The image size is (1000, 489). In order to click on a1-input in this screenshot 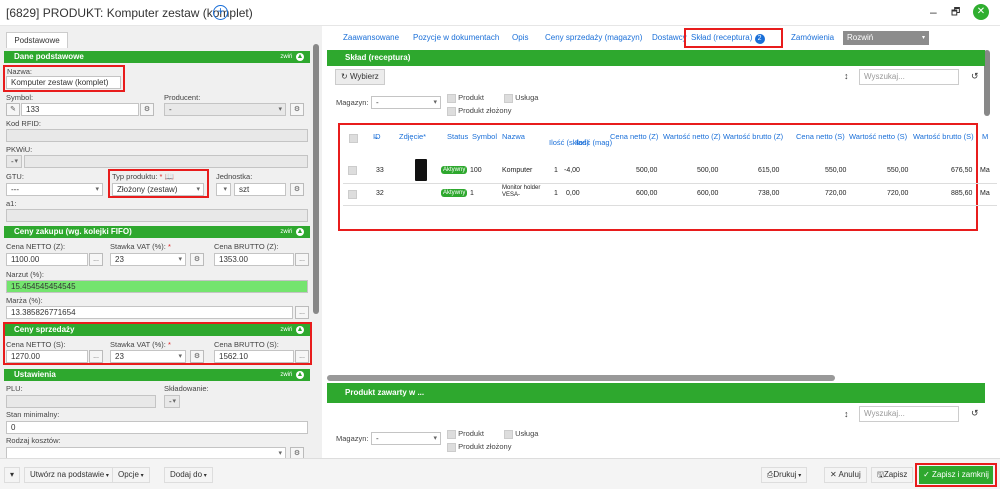, I will do `click(157, 215)`.